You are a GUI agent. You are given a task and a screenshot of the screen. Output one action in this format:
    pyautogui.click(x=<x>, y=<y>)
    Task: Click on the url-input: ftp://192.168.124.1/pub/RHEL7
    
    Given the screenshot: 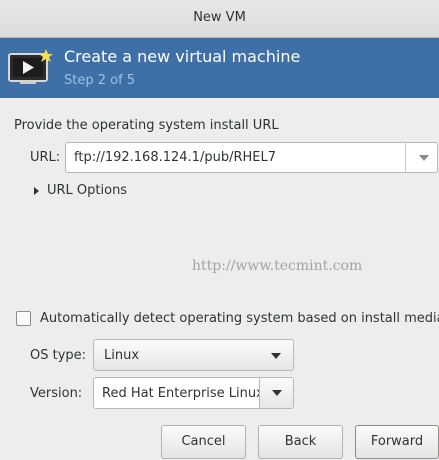 What is the action you would take?
    pyautogui.click(x=175, y=157)
    